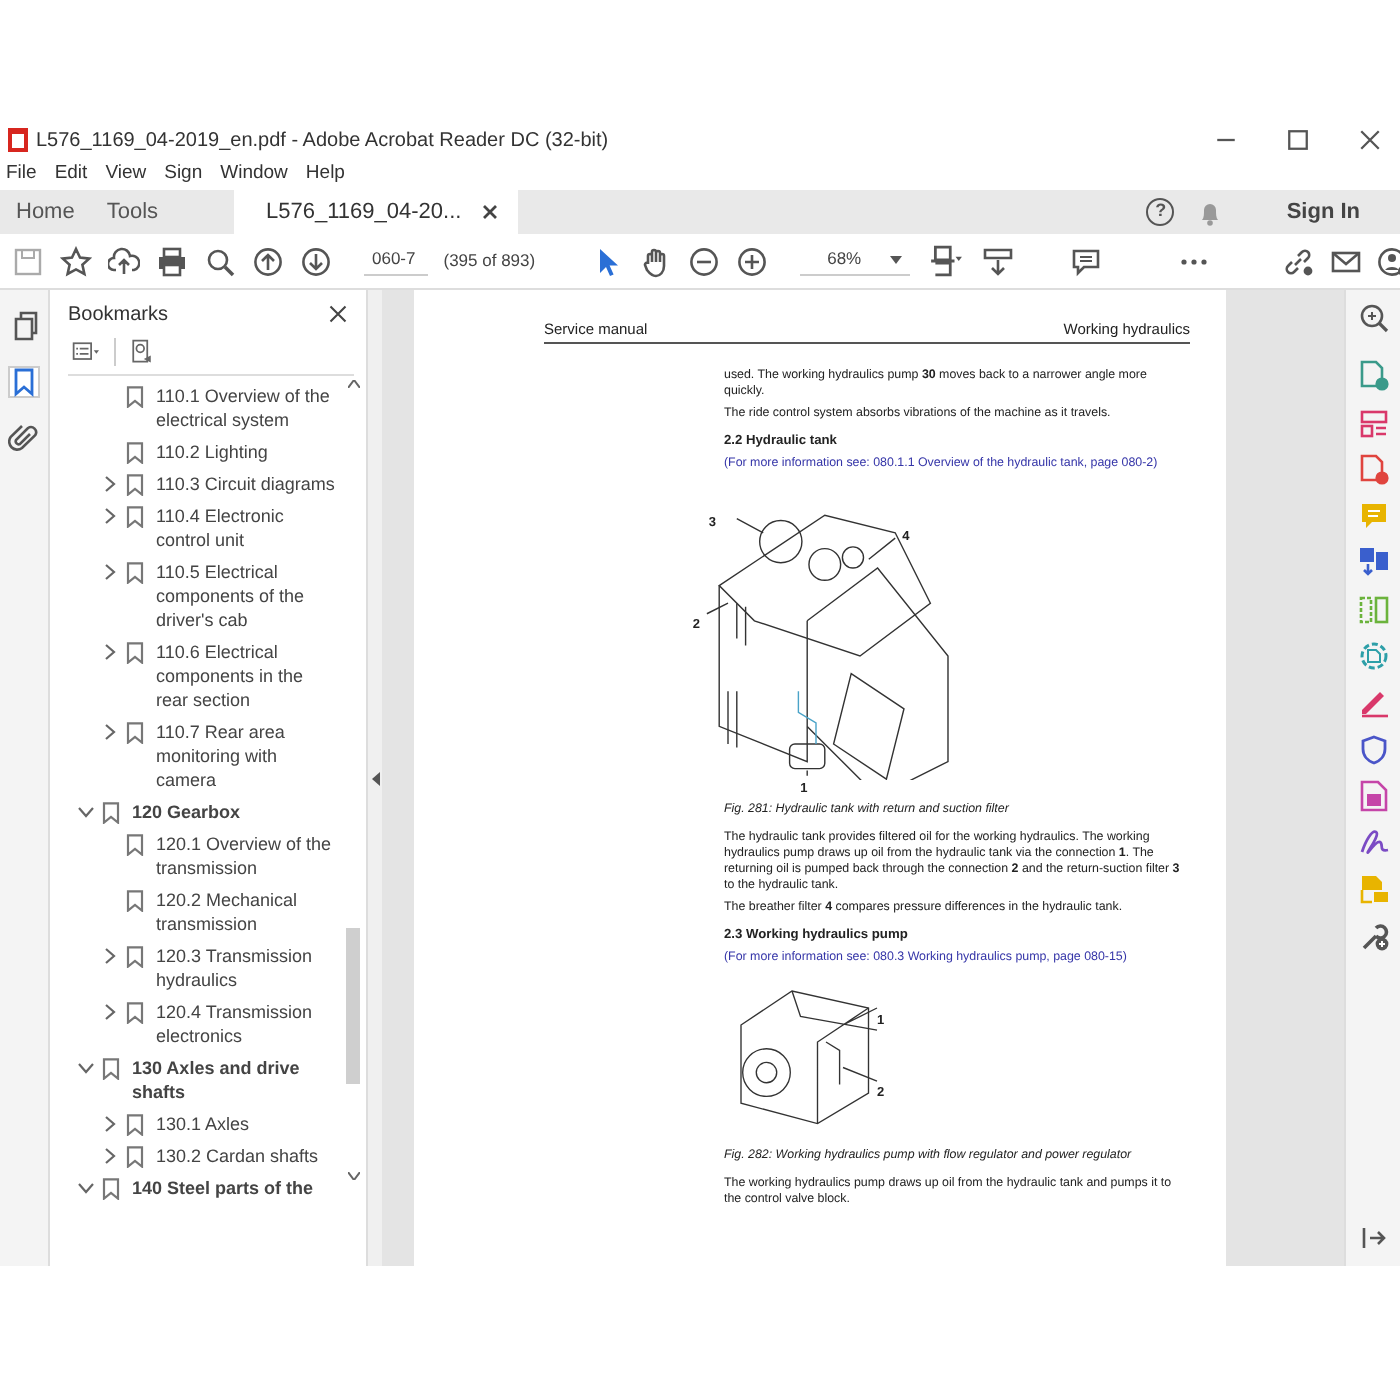  I want to click on menu-item: File, so click(21, 175).